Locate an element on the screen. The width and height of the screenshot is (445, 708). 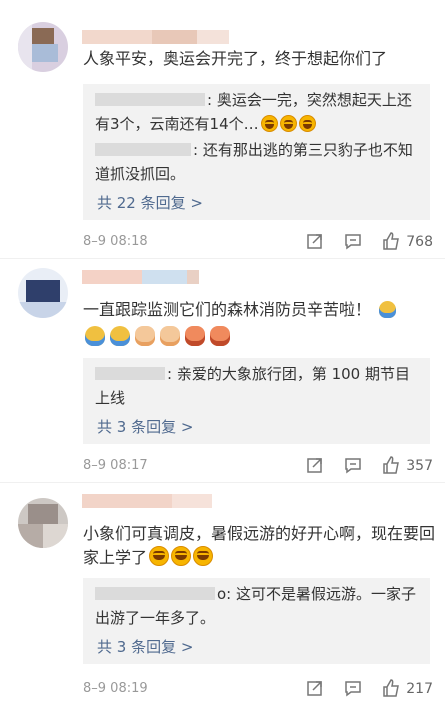
more-replies-link: 共 22 条回复 > is located at coordinates (150, 202).